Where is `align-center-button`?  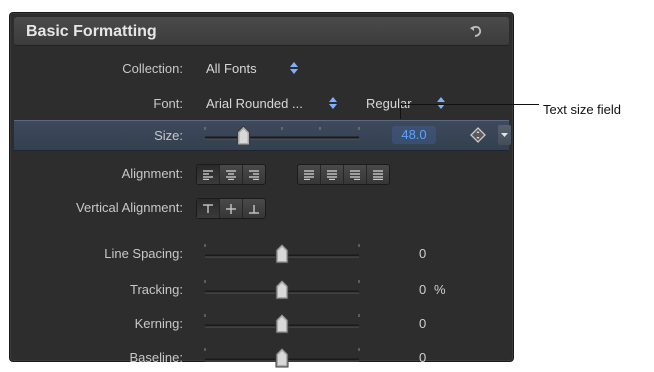
align-center-button is located at coordinates (231, 174).